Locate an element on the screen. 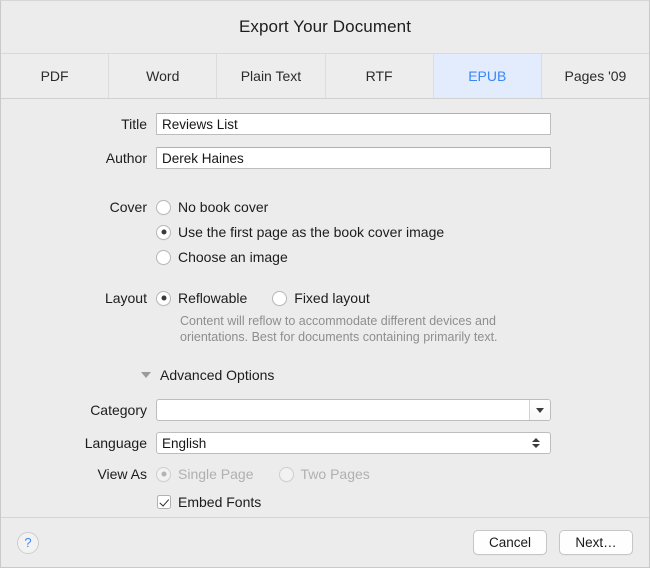 The width and height of the screenshot is (650, 568). layout-row: Layout Reflowable Fixed layout is located at coordinates (325, 298).